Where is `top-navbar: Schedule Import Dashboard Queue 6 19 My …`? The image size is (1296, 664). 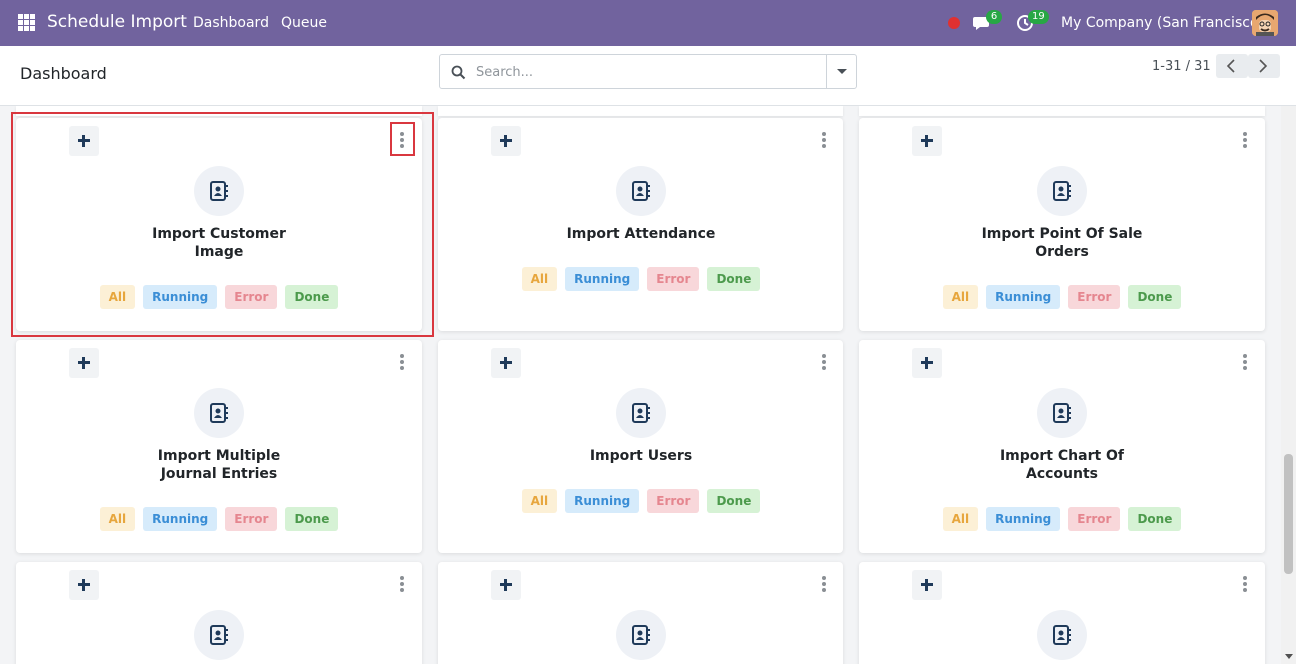
top-navbar: Schedule Import Dashboard Queue 6 19 My … is located at coordinates (648, 23).